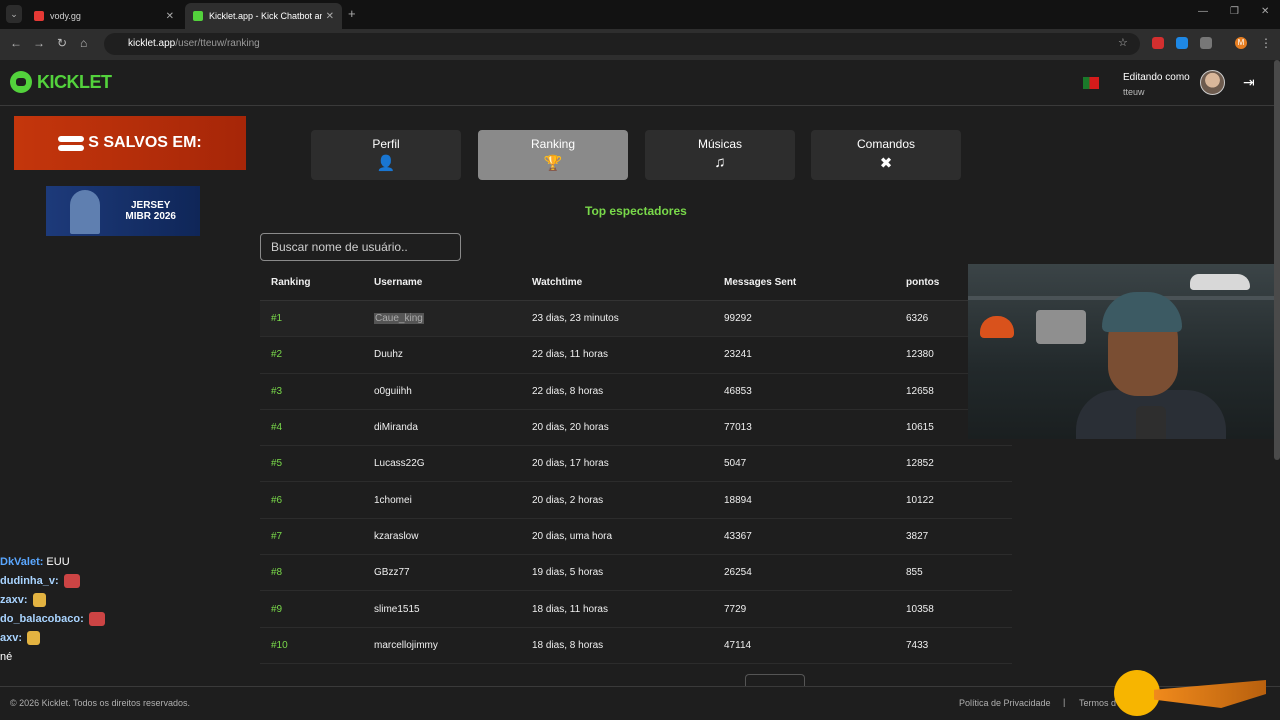  Describe the element at coordinates (21, 82) in the screenshot. I see `panda-logo-icon` at that location.